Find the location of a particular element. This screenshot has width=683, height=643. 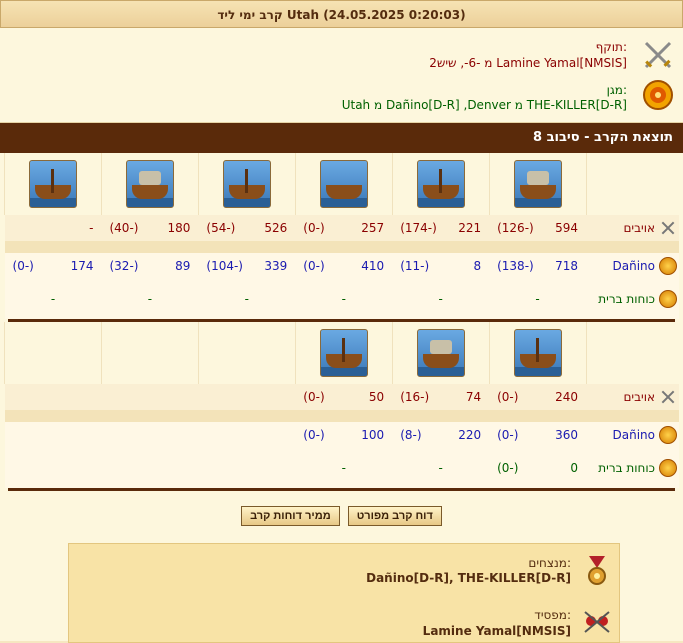

unit-loss: (-174) is located at coordinates (418, 228).